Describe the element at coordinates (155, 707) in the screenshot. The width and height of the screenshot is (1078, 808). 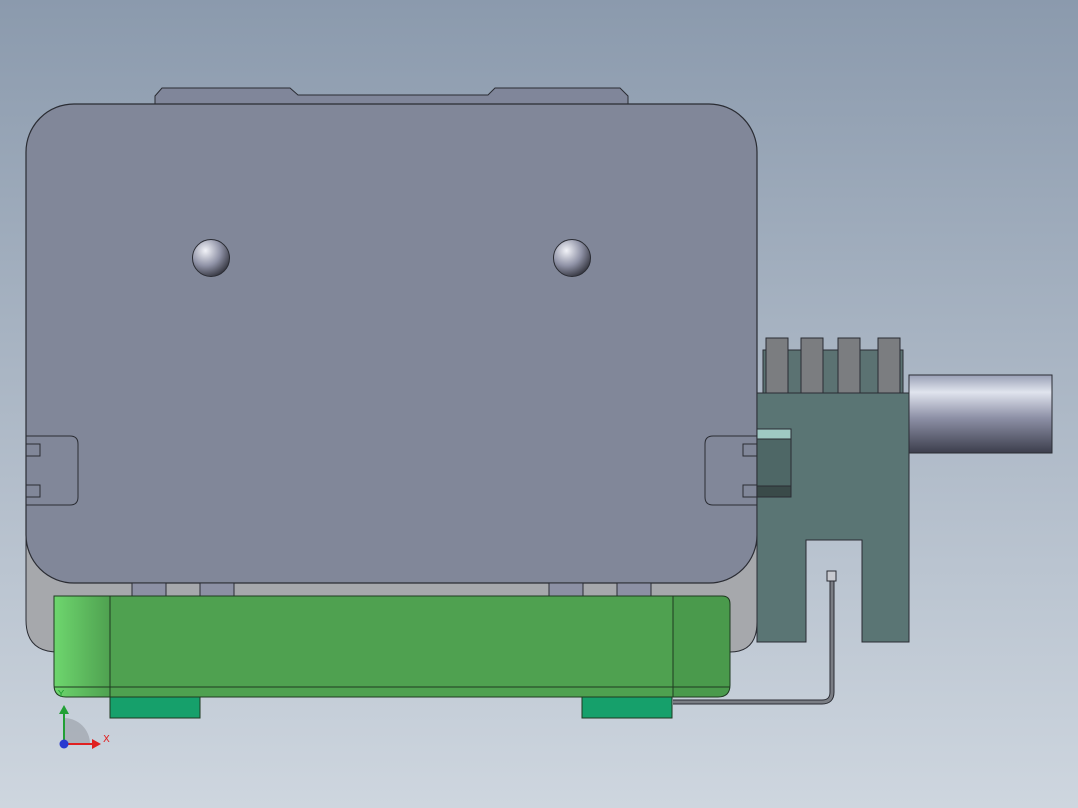
I see `green-foot-left` at that location.